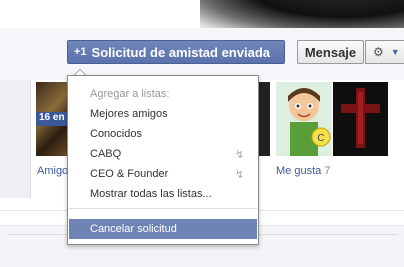  What do you see at coordinates (129, 174) in the screenshot?
I see `menu-item-ceo-founder: CEO & Founder` at bounding box center [129, 174].